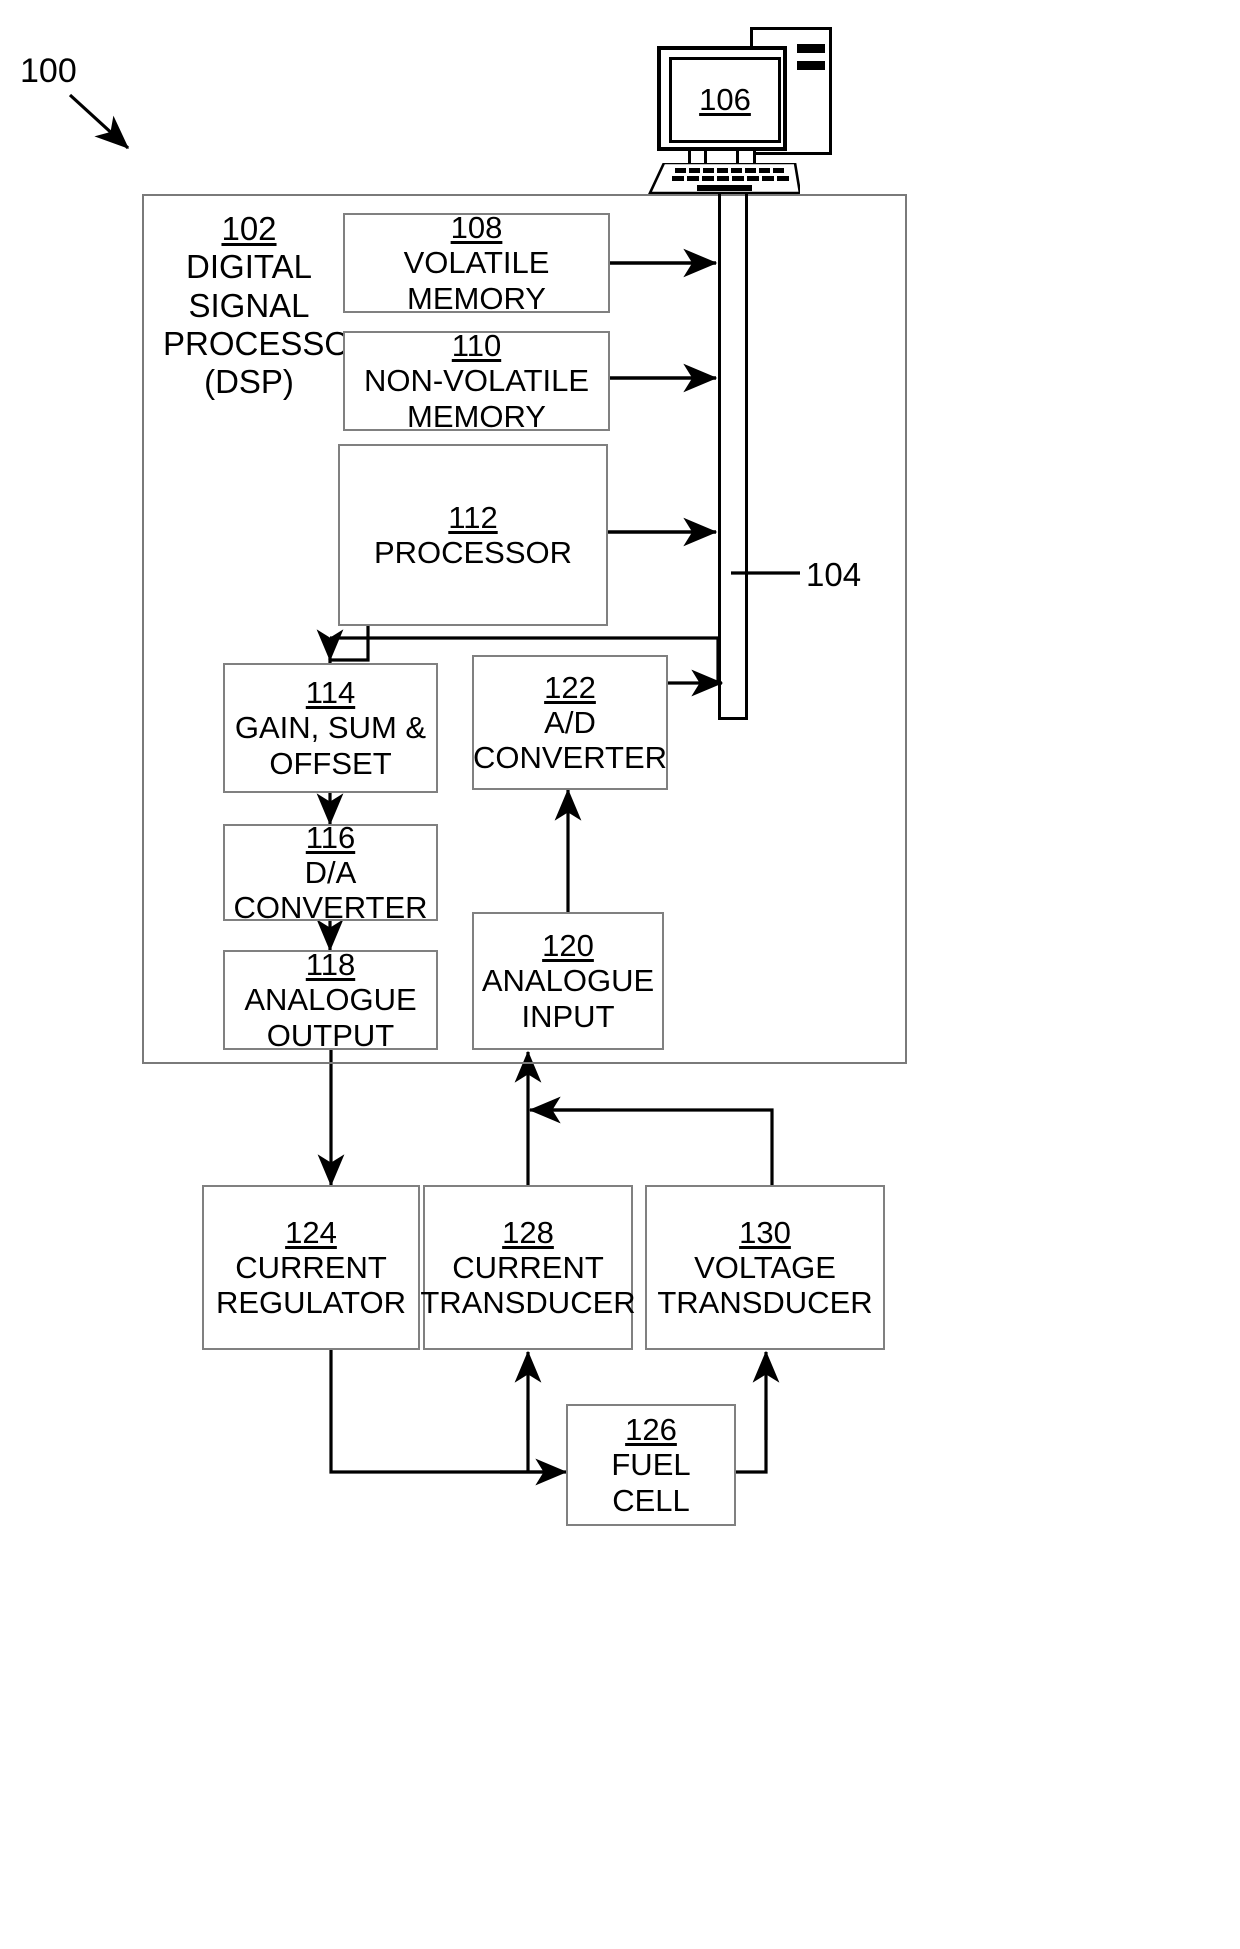  Describe the element at coordinates (48, 71) in the screenshot. I see `system-reference-label: 100` at that location.